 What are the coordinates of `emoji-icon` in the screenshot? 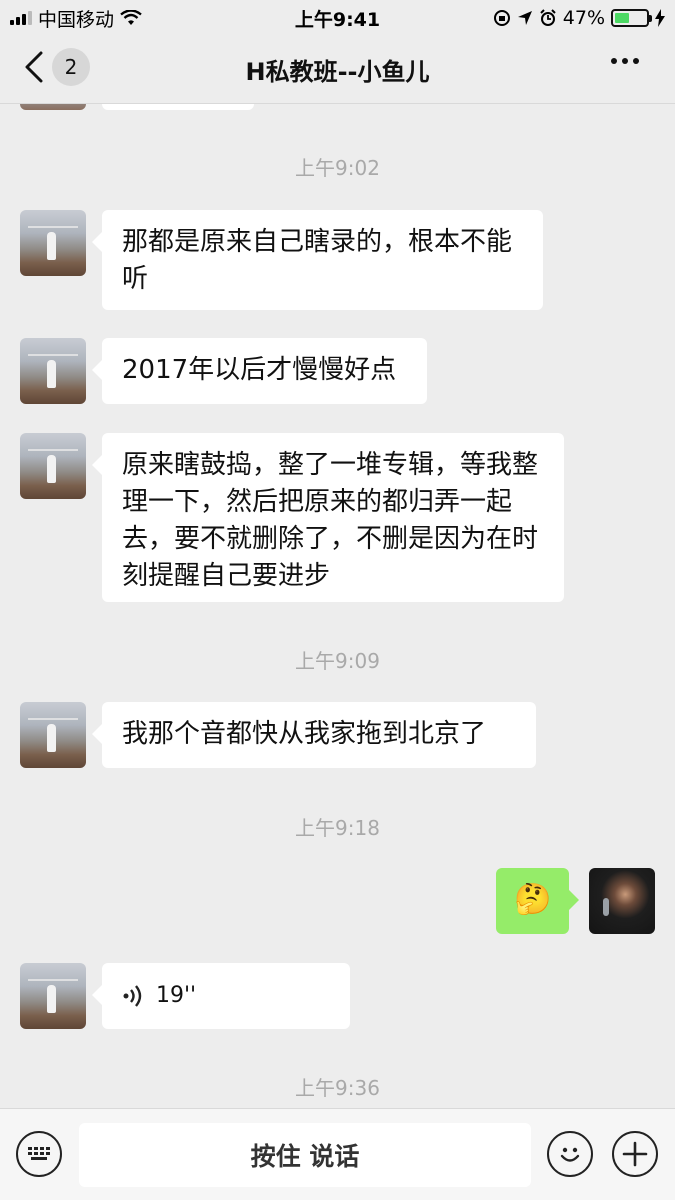 It's located at (570, 1154).